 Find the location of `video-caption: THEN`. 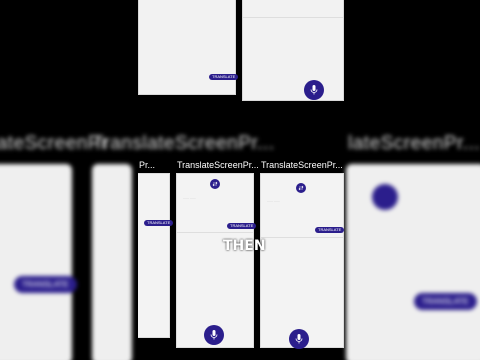

video-caption: THEN is located at coordinates (244, 246).